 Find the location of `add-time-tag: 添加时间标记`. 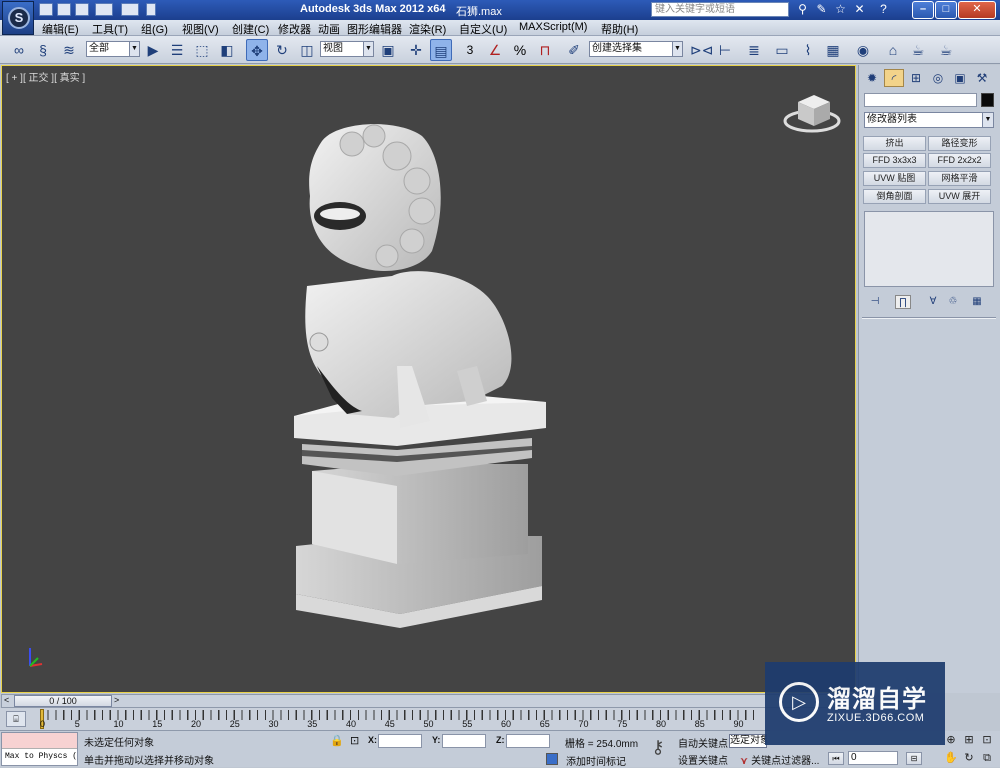

add-time-tag: 添加时间标记 is located at coordinates (596, 760).